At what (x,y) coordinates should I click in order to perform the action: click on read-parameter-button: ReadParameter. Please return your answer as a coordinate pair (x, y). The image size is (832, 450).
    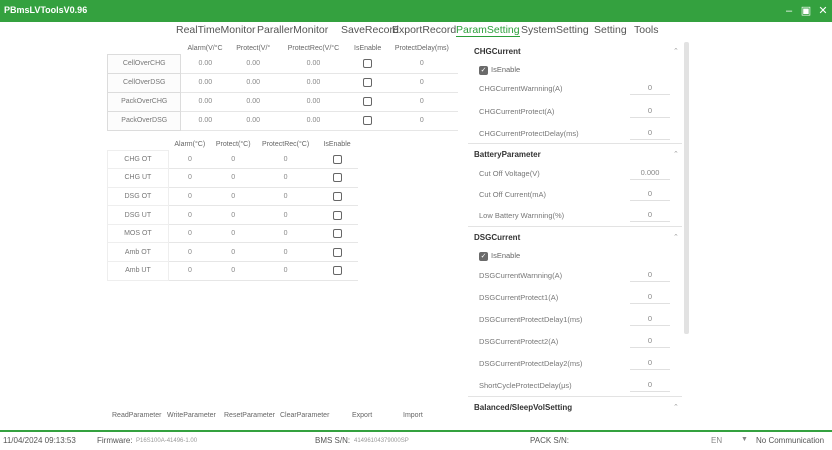
    Looking at the image, I should click on (136, 415).